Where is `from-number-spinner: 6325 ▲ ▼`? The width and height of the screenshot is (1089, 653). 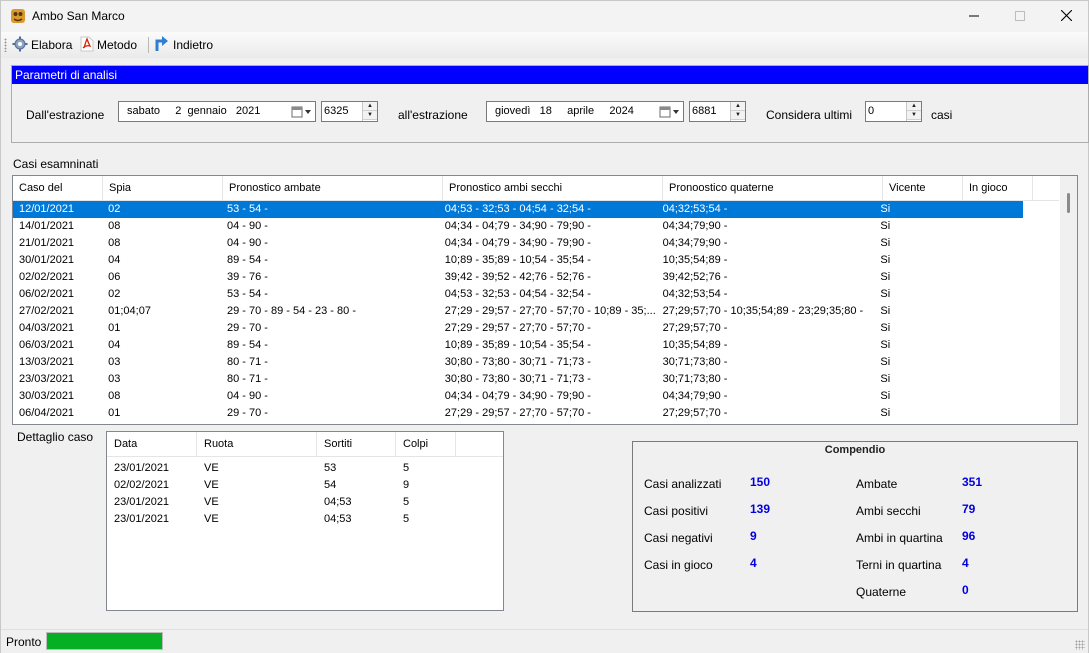 from-number-spinner: 6325 ▲ ▼ is located at coordinates (349, 111).